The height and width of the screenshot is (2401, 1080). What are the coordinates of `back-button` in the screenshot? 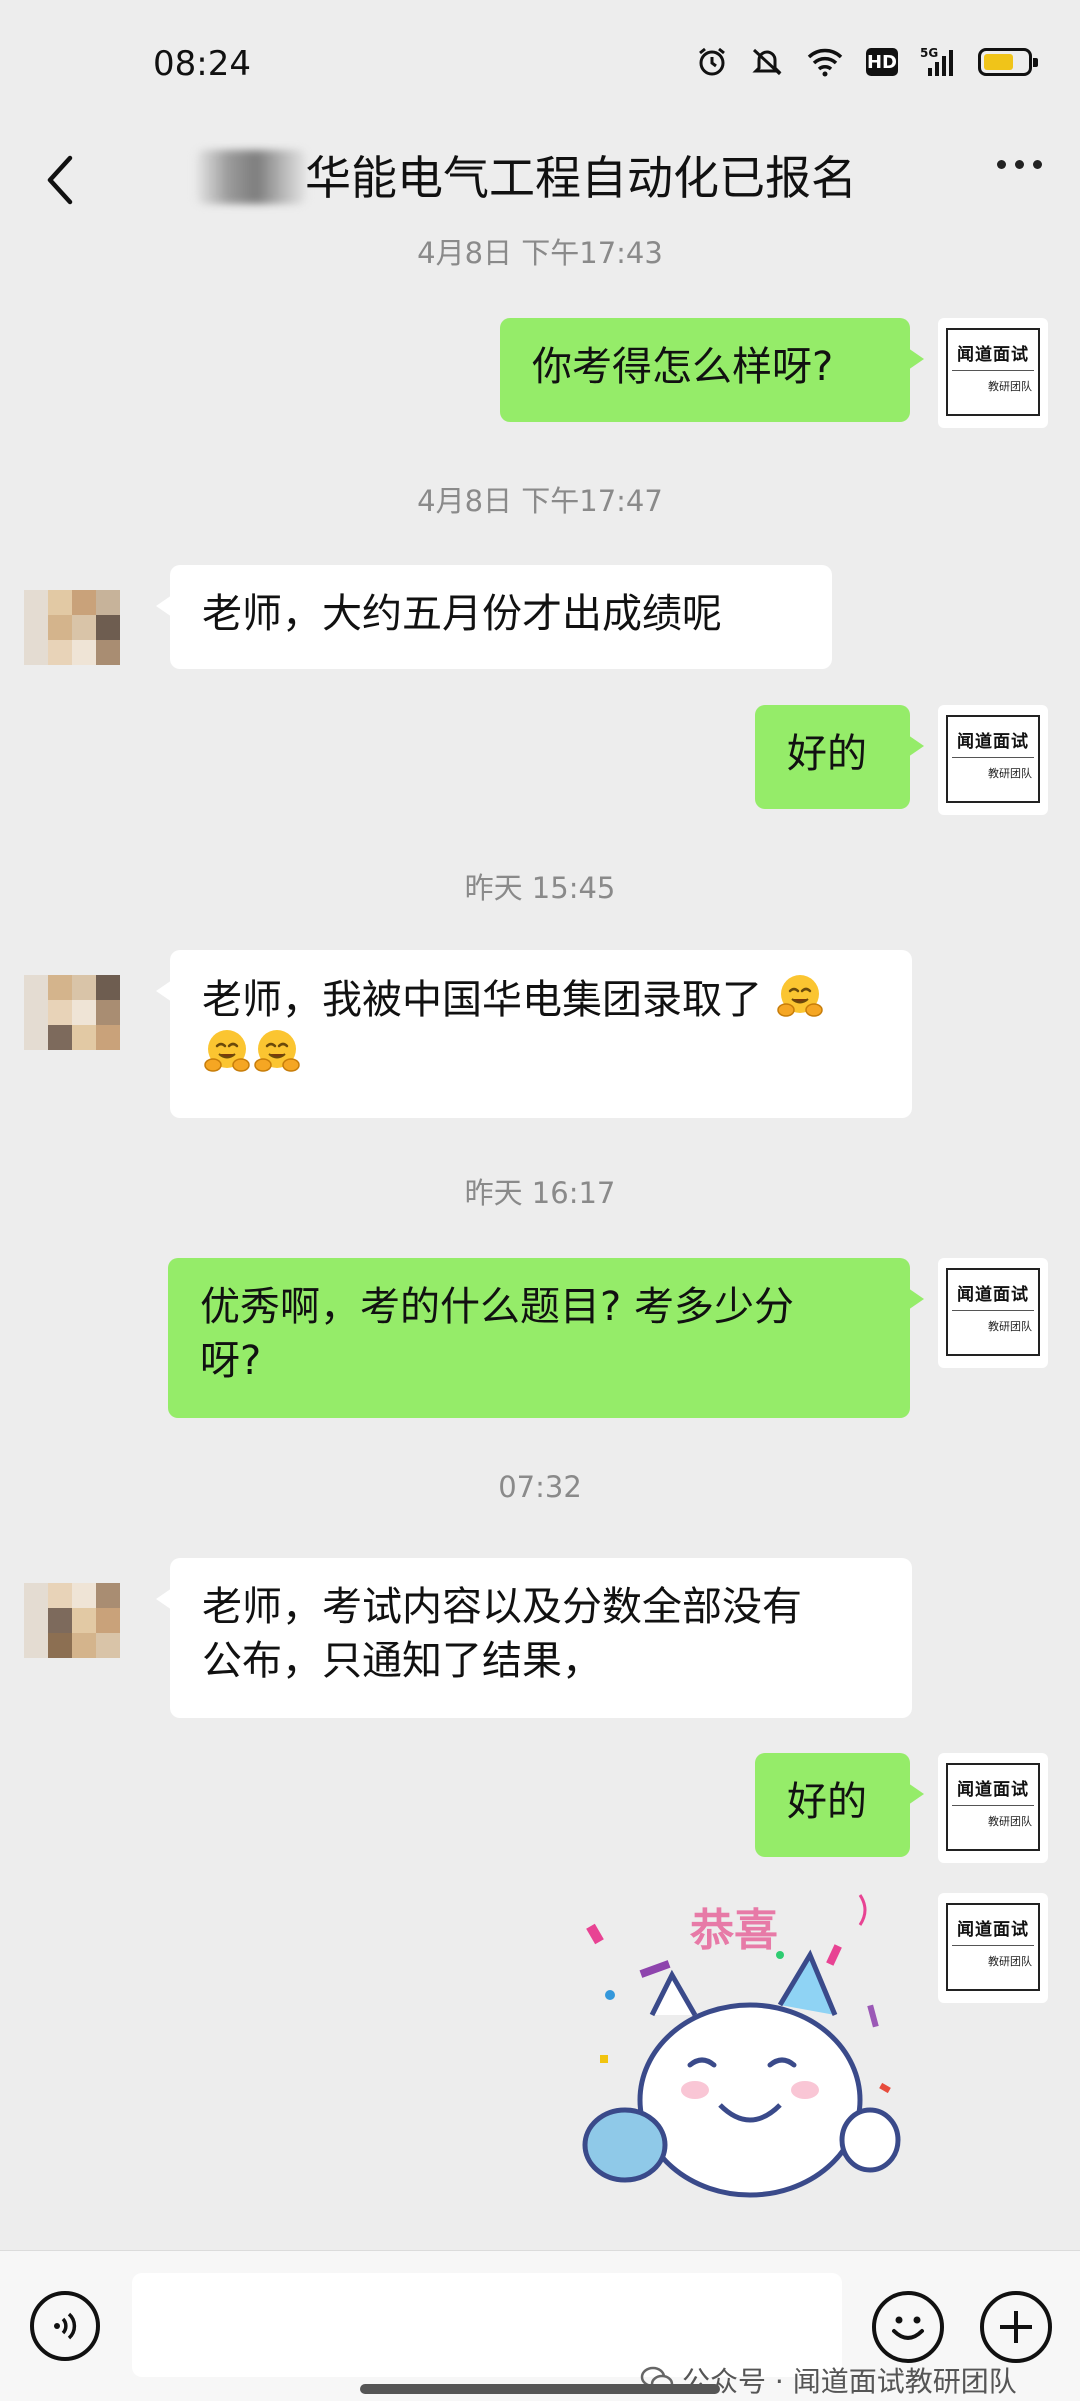 It's located at (60, 180).